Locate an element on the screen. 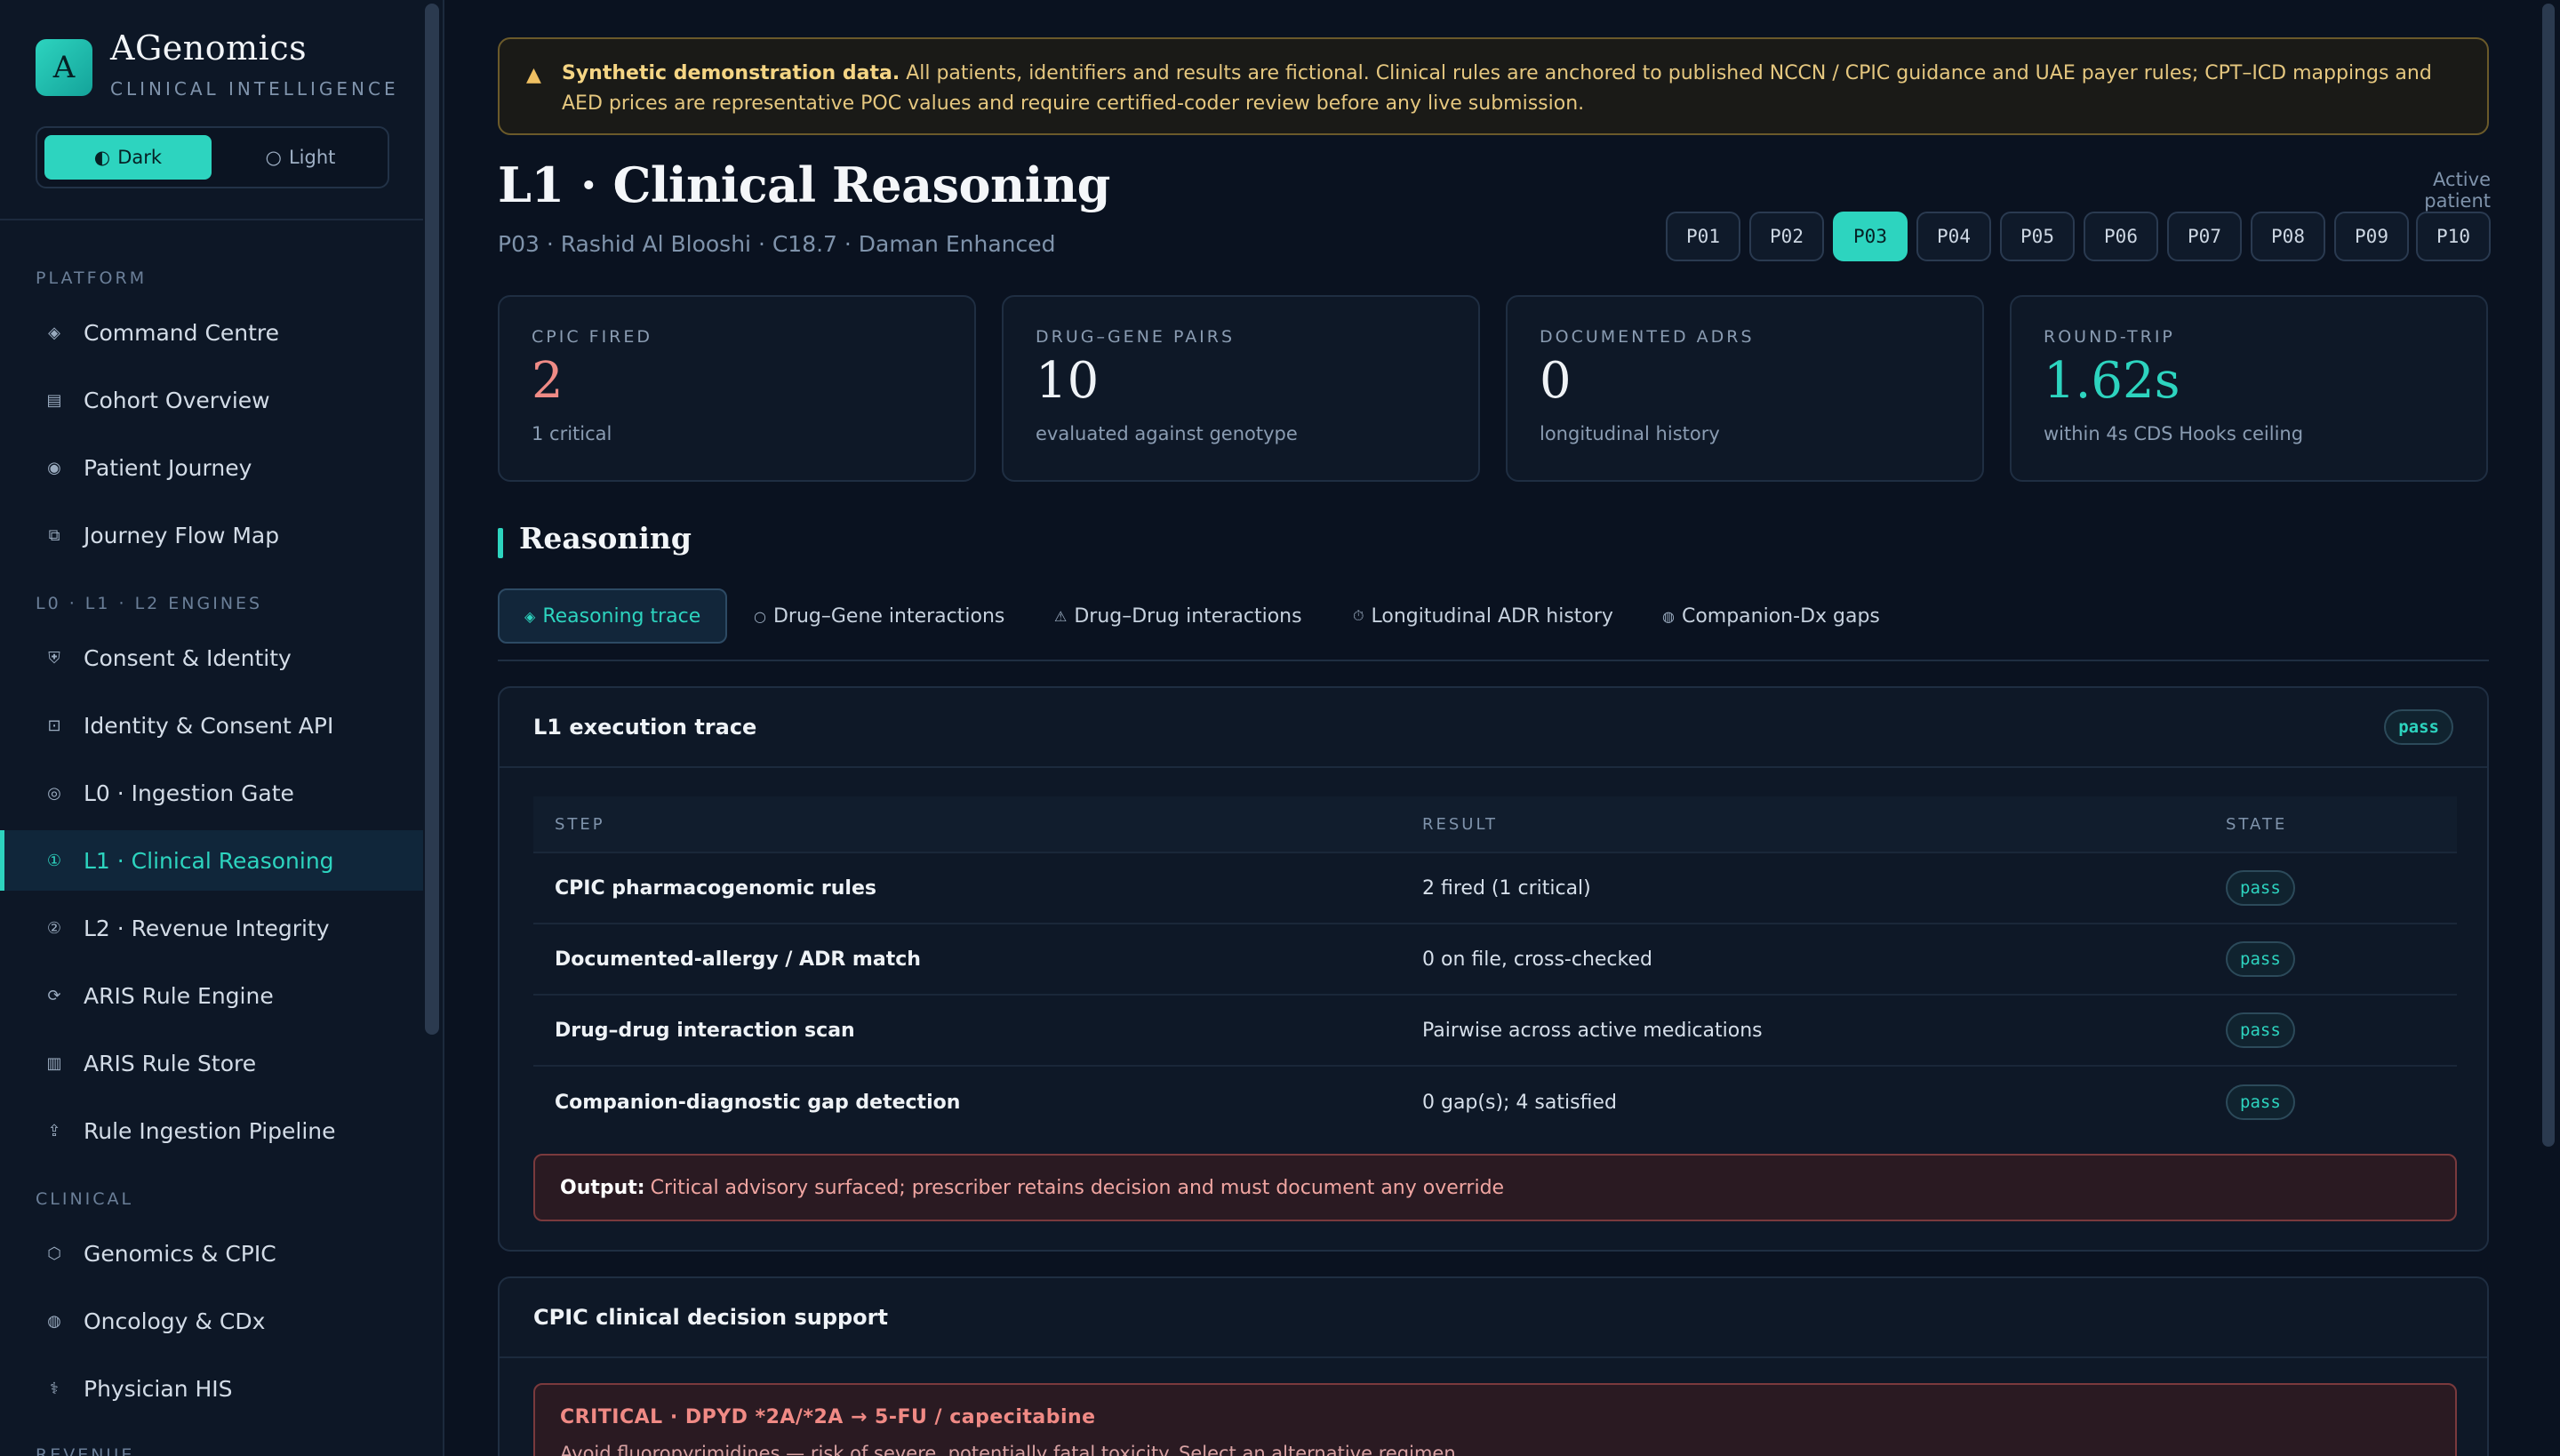 Image resolution: width=2560 pixels, height=1456 pixels. tab-label: Longitudinal ADR history is located at coordinates (1492, 616).